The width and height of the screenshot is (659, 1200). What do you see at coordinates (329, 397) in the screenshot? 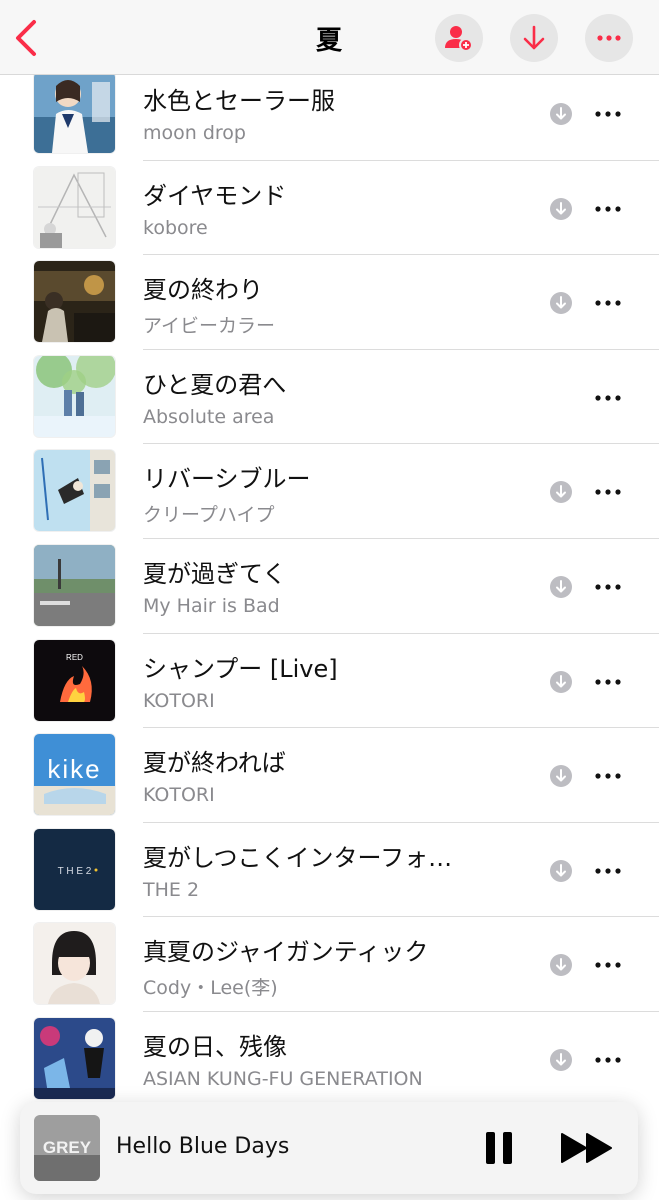
I see `song-row: ひと夏の君へ Absolute area` at bounding box center [329, 397].